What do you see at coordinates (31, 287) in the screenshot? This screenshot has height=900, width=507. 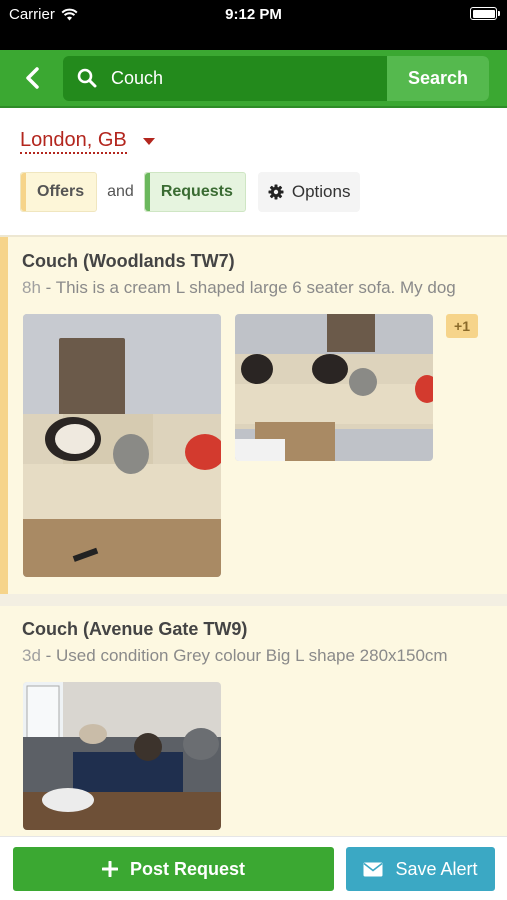 I see `listing-age: 8h` at bounding box center [31, 287].